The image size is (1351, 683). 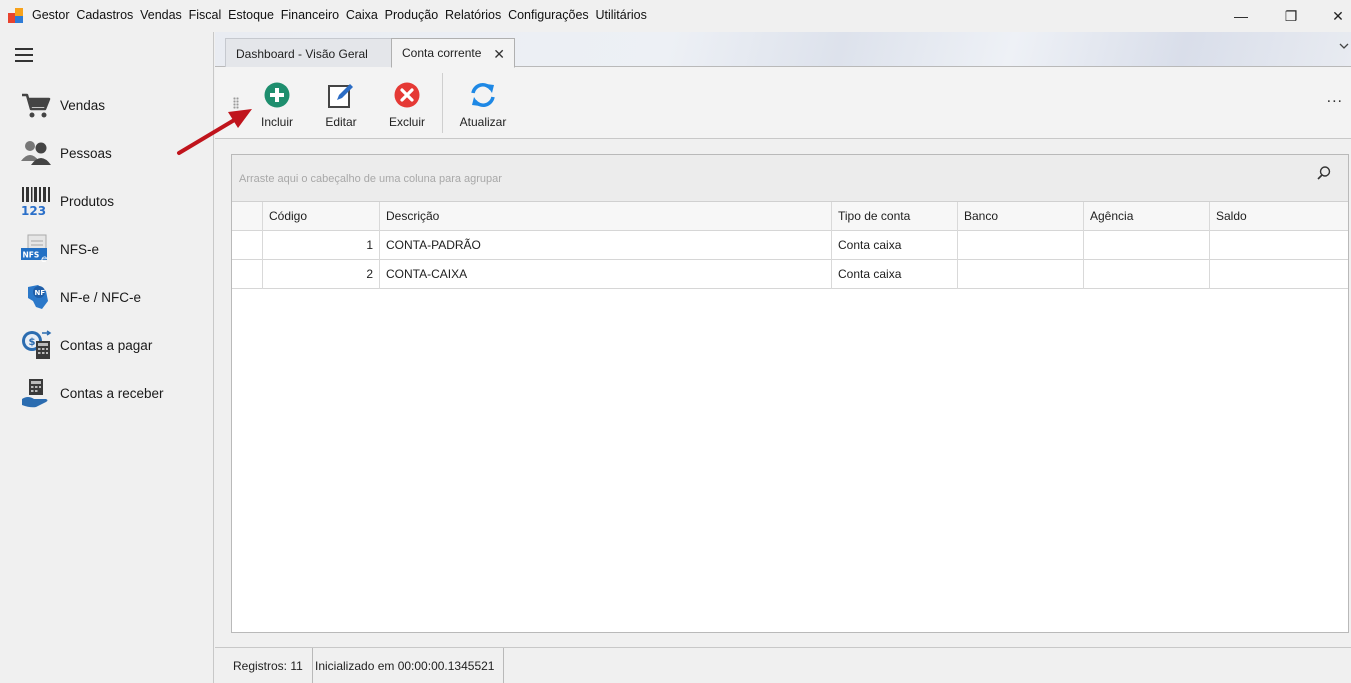 What do you see at coordinates (783, 50) in the screenshot?
I see `tab-strip: Dashboard - Visão Geral Conta corrente ✕` at bounding box center [783, 50].